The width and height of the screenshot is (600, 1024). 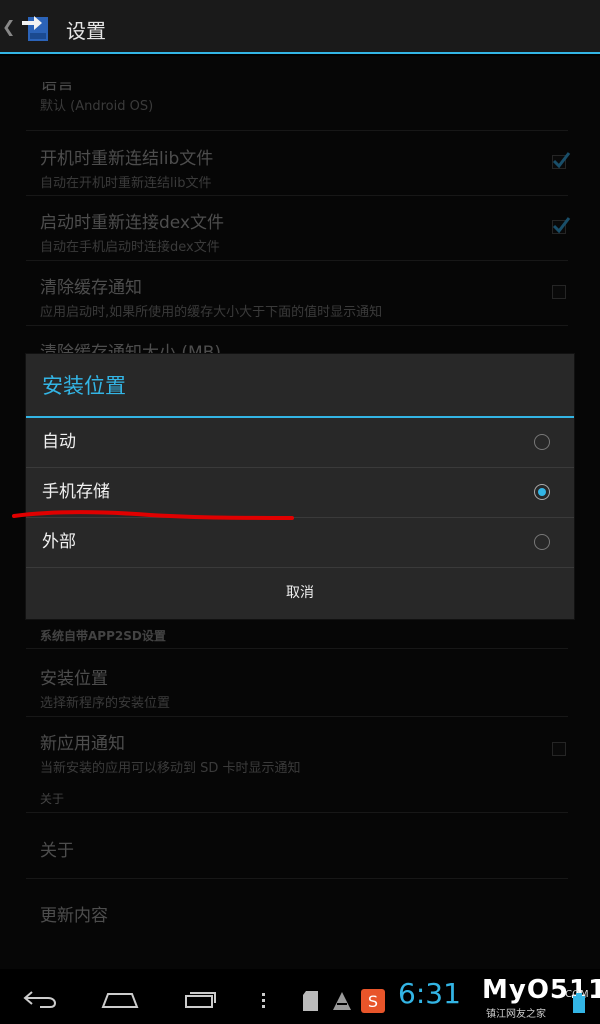 What do you see at coordinates (300, 593) in the screenshot?
I see `cancel-button: 取消` at bounding box center [300, 593].